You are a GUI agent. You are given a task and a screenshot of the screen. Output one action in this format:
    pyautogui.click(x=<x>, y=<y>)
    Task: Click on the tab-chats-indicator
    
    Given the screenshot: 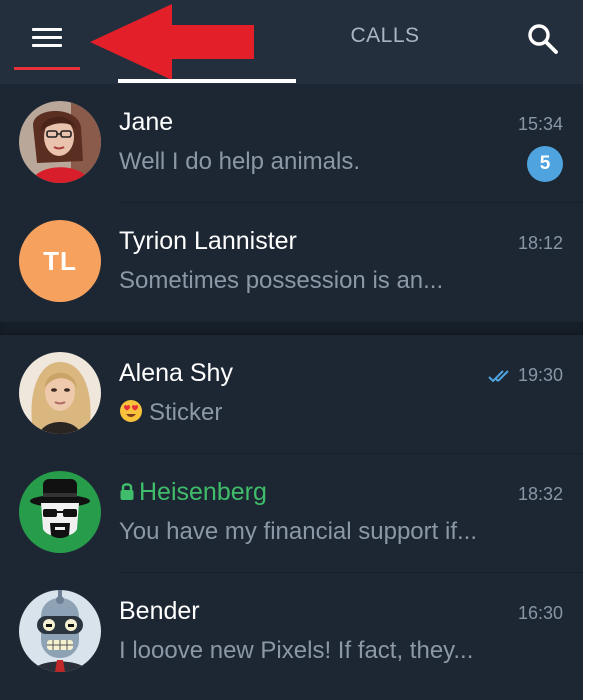 What is the action you would take?
    pyautogui.click(x=207, y=81)
    